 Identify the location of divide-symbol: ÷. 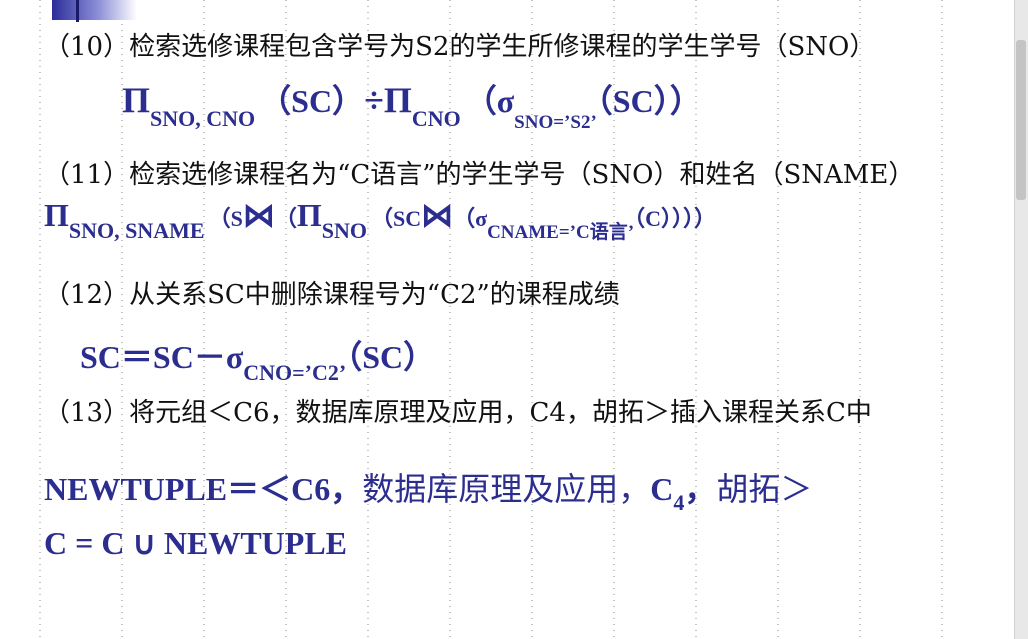
(374, 100).